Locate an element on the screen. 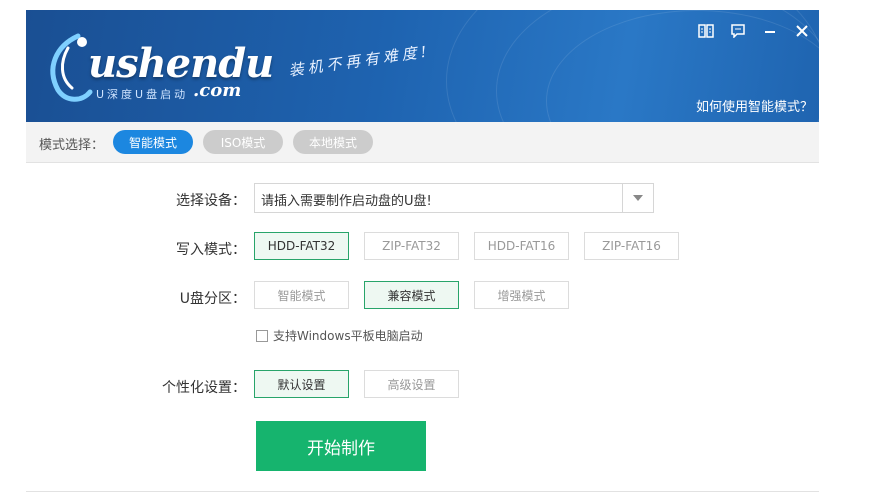  device-label: 选择设备： is located at coordinates (211, 201).